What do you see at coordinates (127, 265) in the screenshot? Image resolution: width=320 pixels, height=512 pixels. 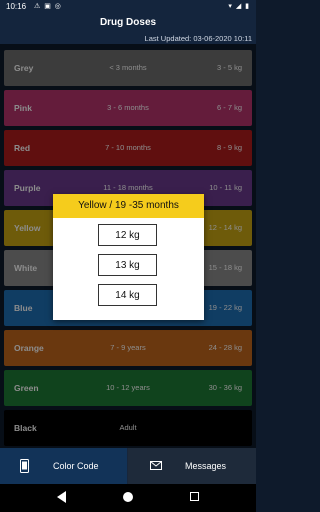 I see `dose-option-13kg: 13 kg` at bounding box center [127, 265].